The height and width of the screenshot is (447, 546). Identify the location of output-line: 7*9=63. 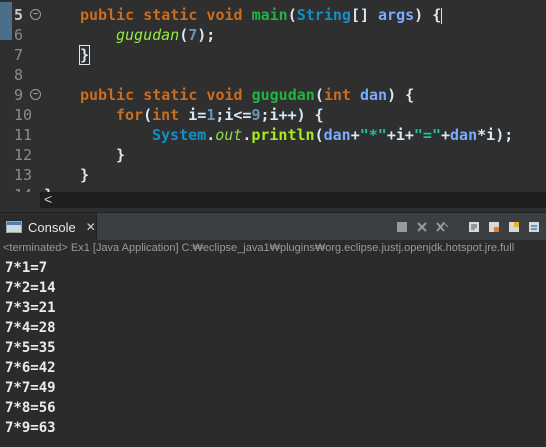
(30, 428).